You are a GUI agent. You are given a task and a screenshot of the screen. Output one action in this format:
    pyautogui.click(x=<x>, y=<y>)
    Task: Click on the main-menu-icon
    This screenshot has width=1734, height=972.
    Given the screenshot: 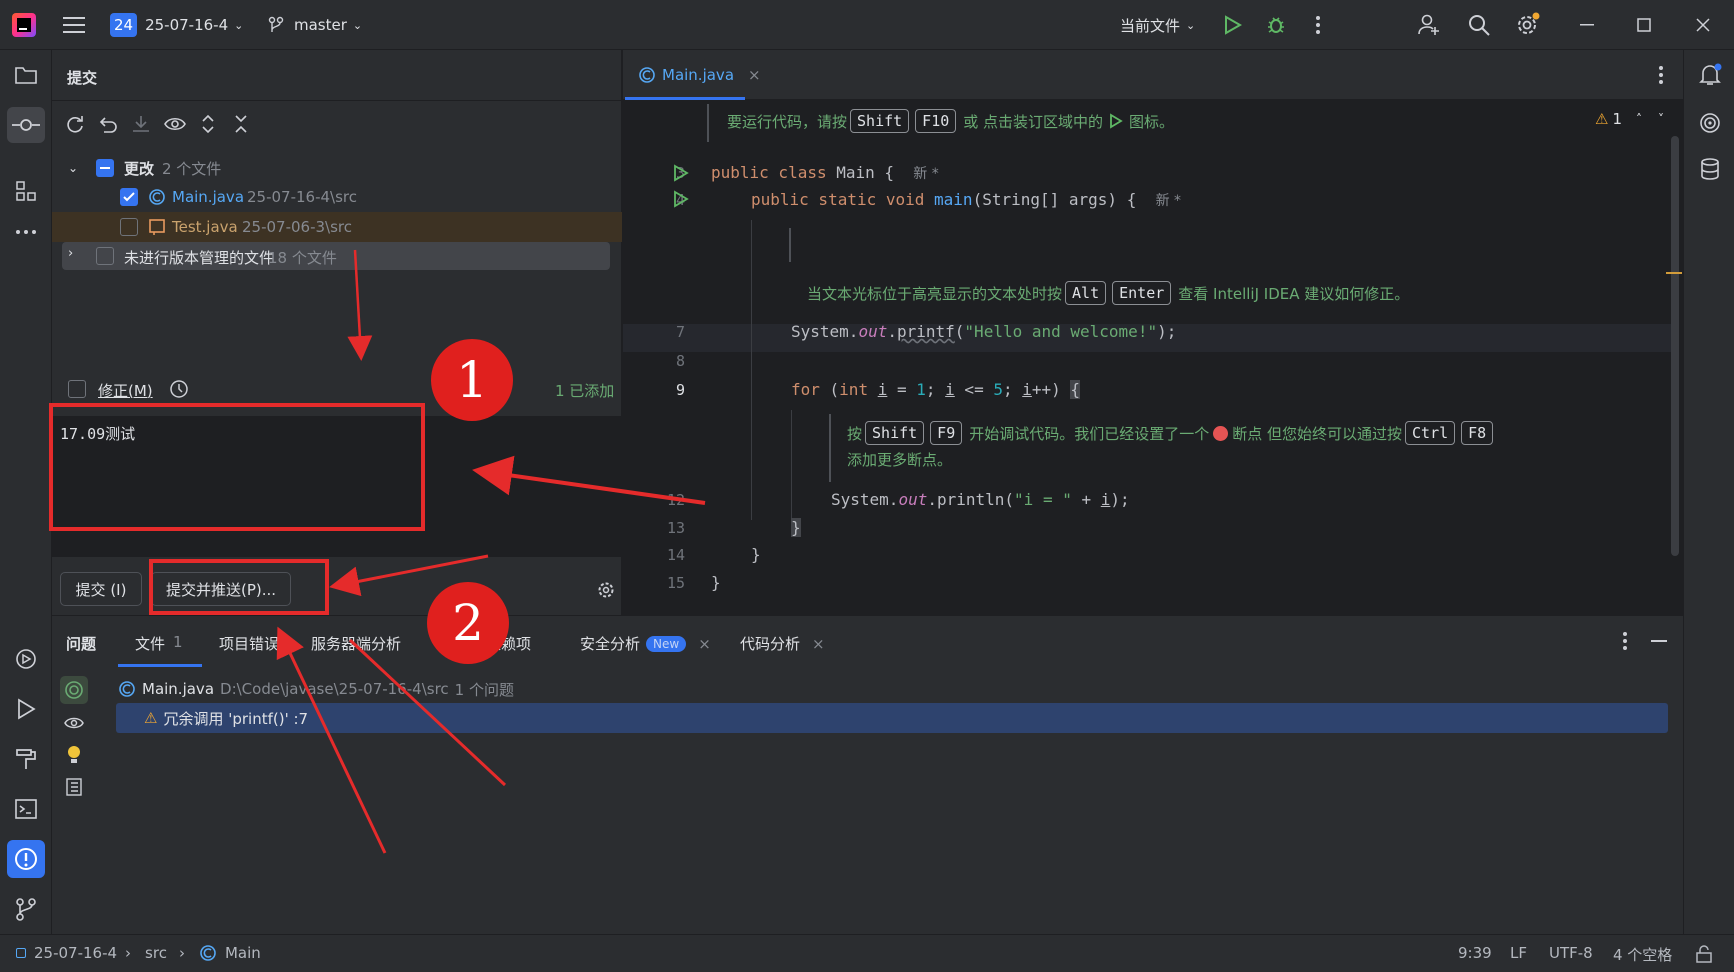 What is the action you would take?
    pyautogui.click(x=74, y=25)
    